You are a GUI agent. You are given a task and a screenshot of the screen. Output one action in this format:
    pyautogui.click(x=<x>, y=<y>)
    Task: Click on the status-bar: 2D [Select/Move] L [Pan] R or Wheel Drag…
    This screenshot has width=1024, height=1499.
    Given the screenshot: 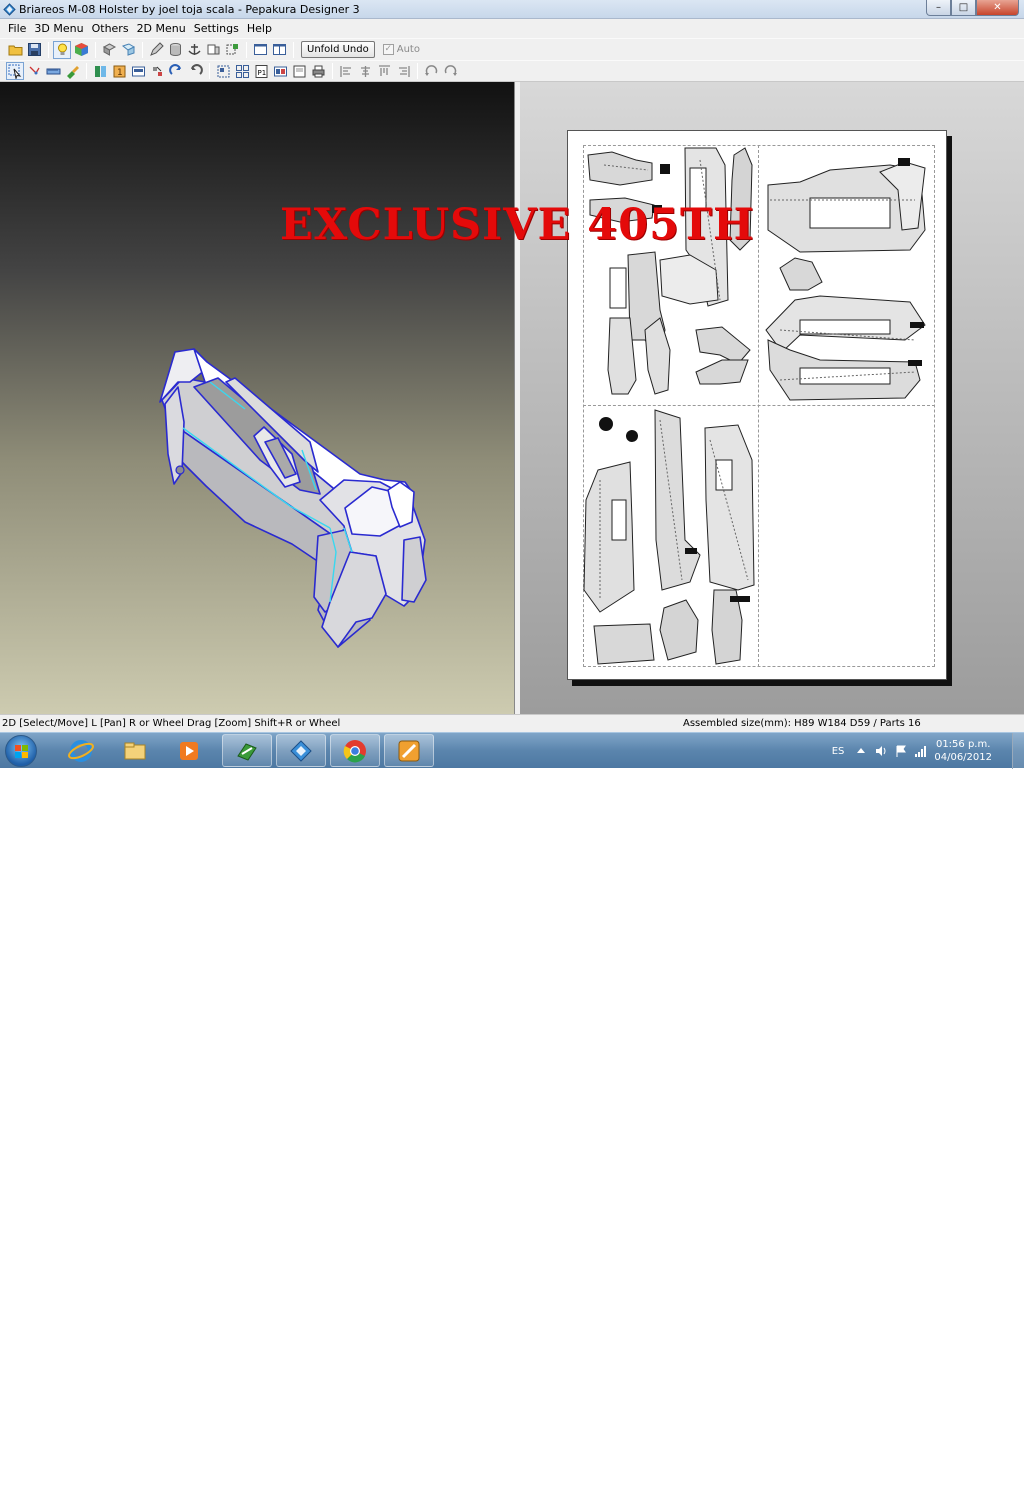 What is the action you would take?
    pyautogui.click(x=512, y=723)
    